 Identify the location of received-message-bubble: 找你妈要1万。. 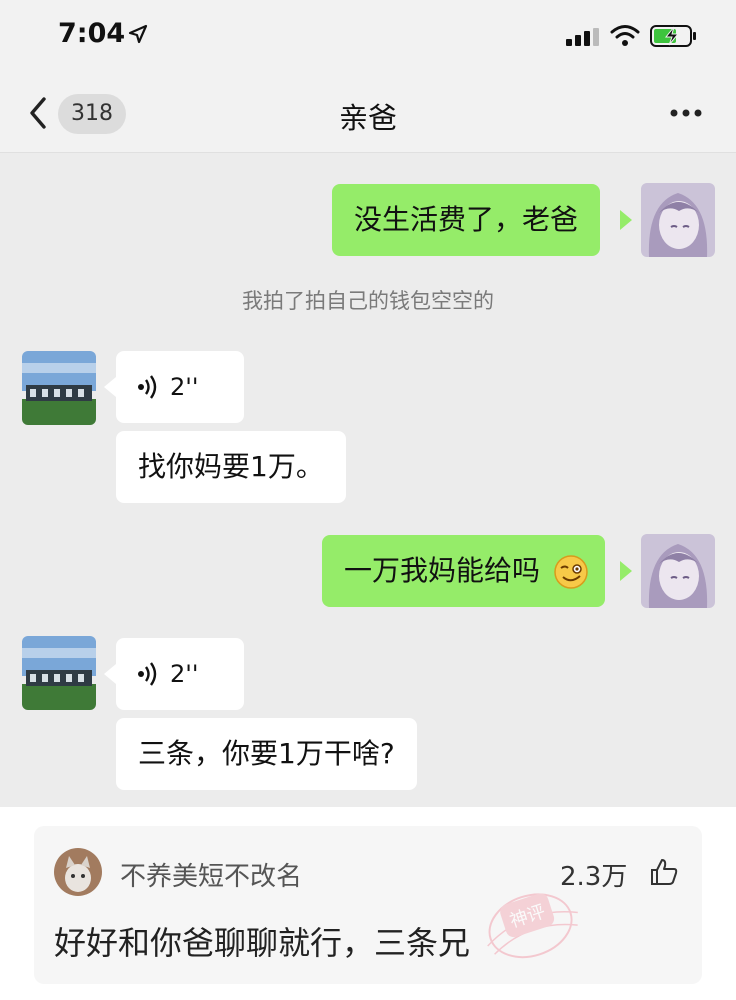
(231, 467).